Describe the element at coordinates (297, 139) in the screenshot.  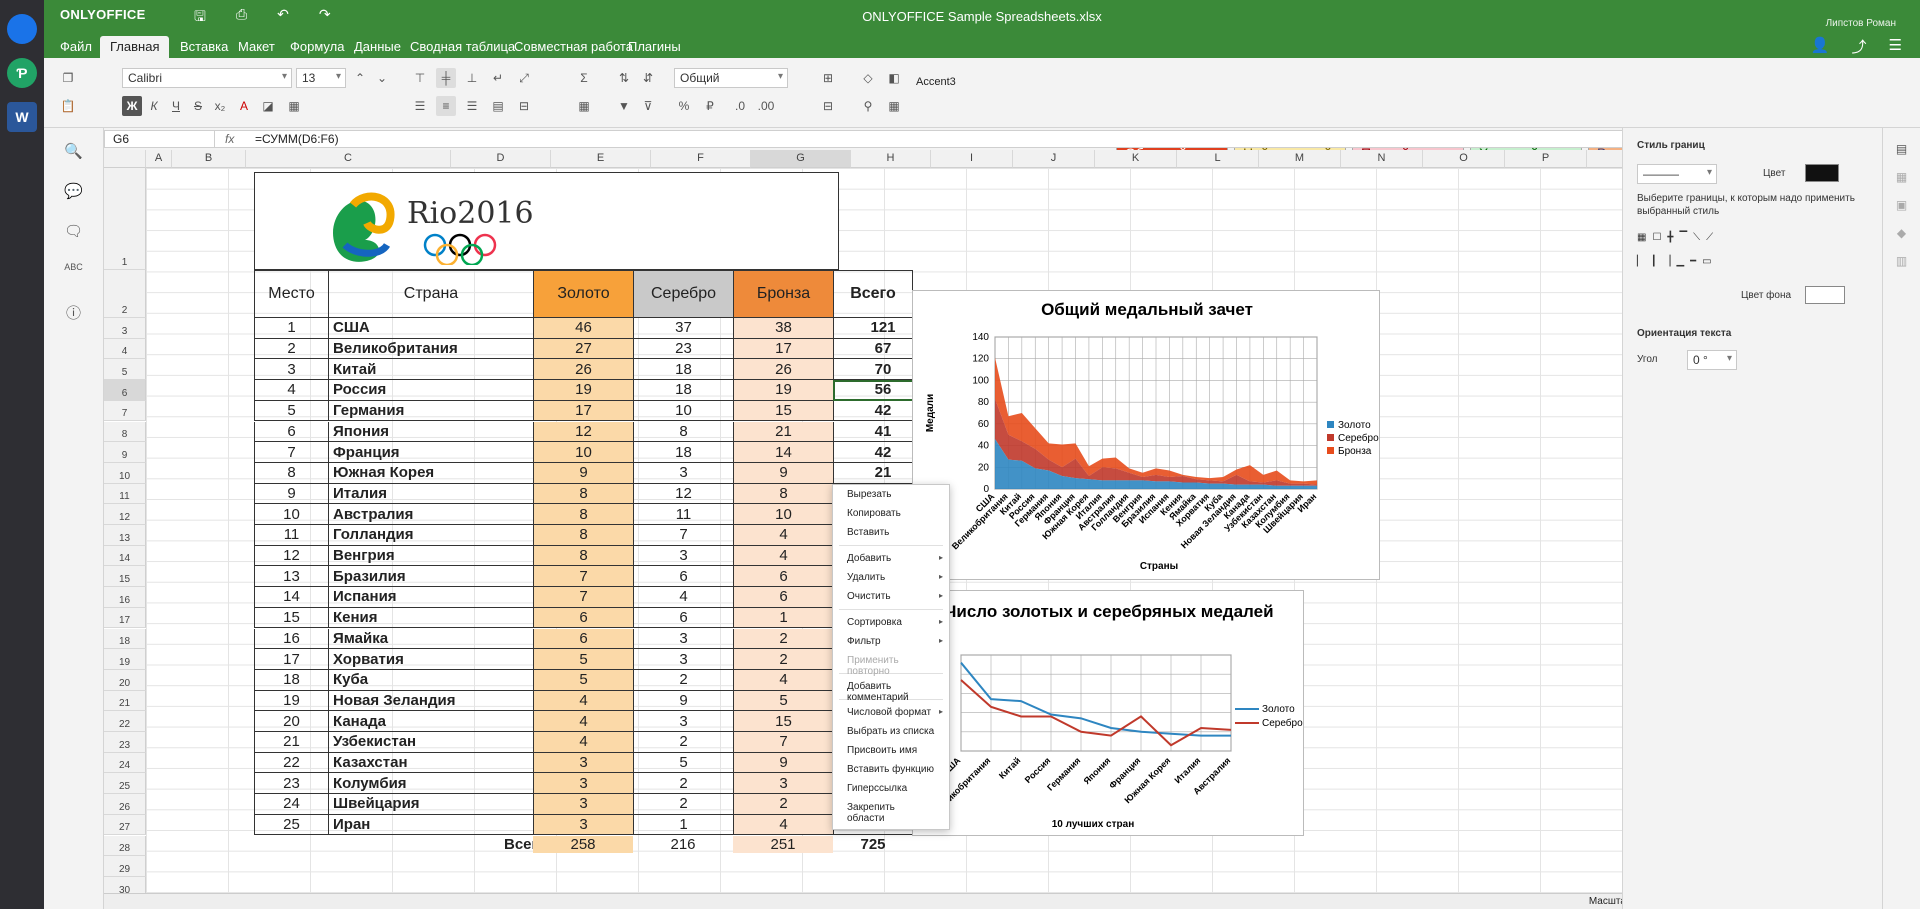
I see `formula-input: =СУММ(D6:F6)` at that location.